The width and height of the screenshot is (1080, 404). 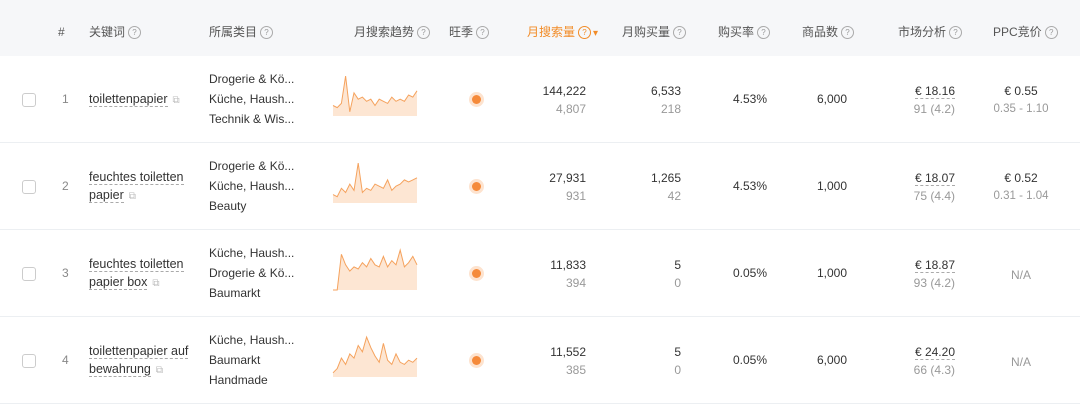 What do you see at coordinates (136, 273) in the screenshot?
I see `keyword-link: feuchtes toiletten papier box` at bounding box center [136, 273].